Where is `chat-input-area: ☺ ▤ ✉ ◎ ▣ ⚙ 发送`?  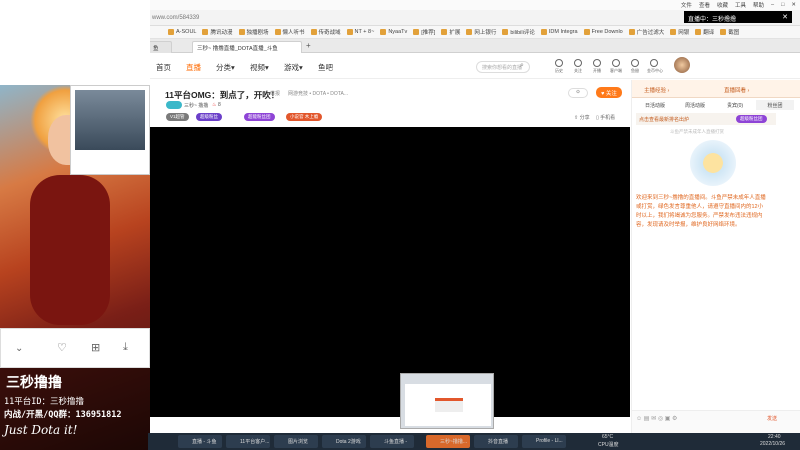 chat-input-area: ☺ ▤ ✉ ◎ ▣ ⚙ 发送 is located at coordinates (716, 421).